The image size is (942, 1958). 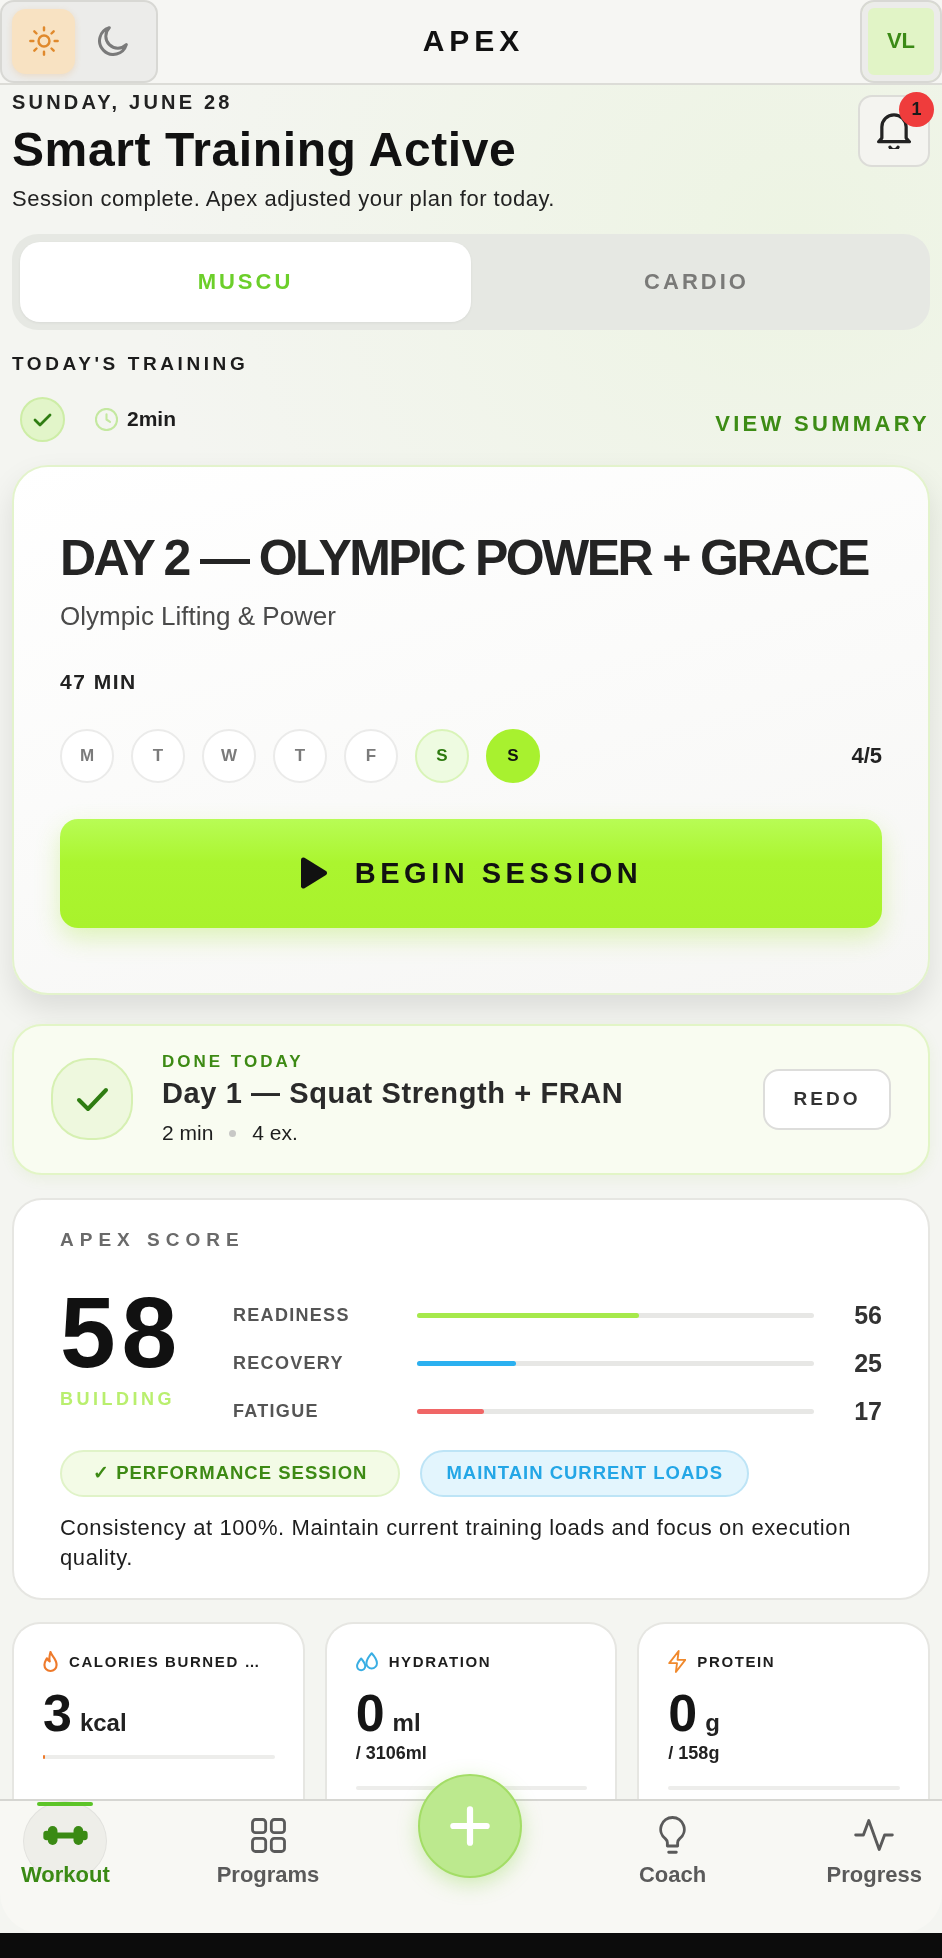 I want to click on weekday-indicator: M, so click(x=87, y=755).